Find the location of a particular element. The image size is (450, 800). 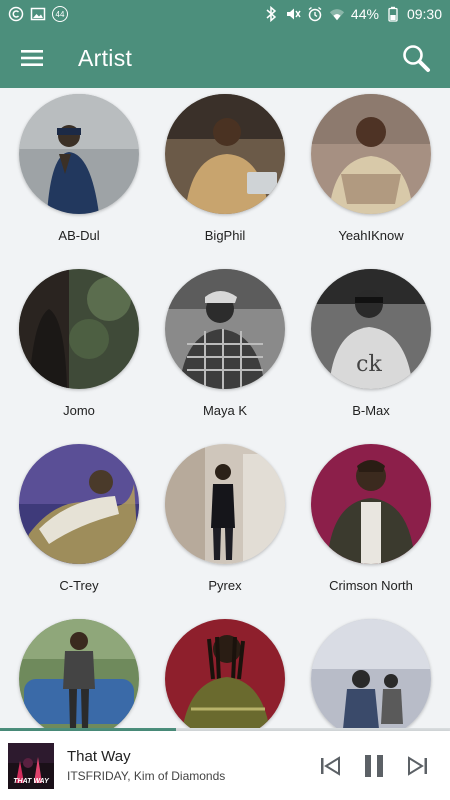

pause-icon is located at coordinates (374, 766).